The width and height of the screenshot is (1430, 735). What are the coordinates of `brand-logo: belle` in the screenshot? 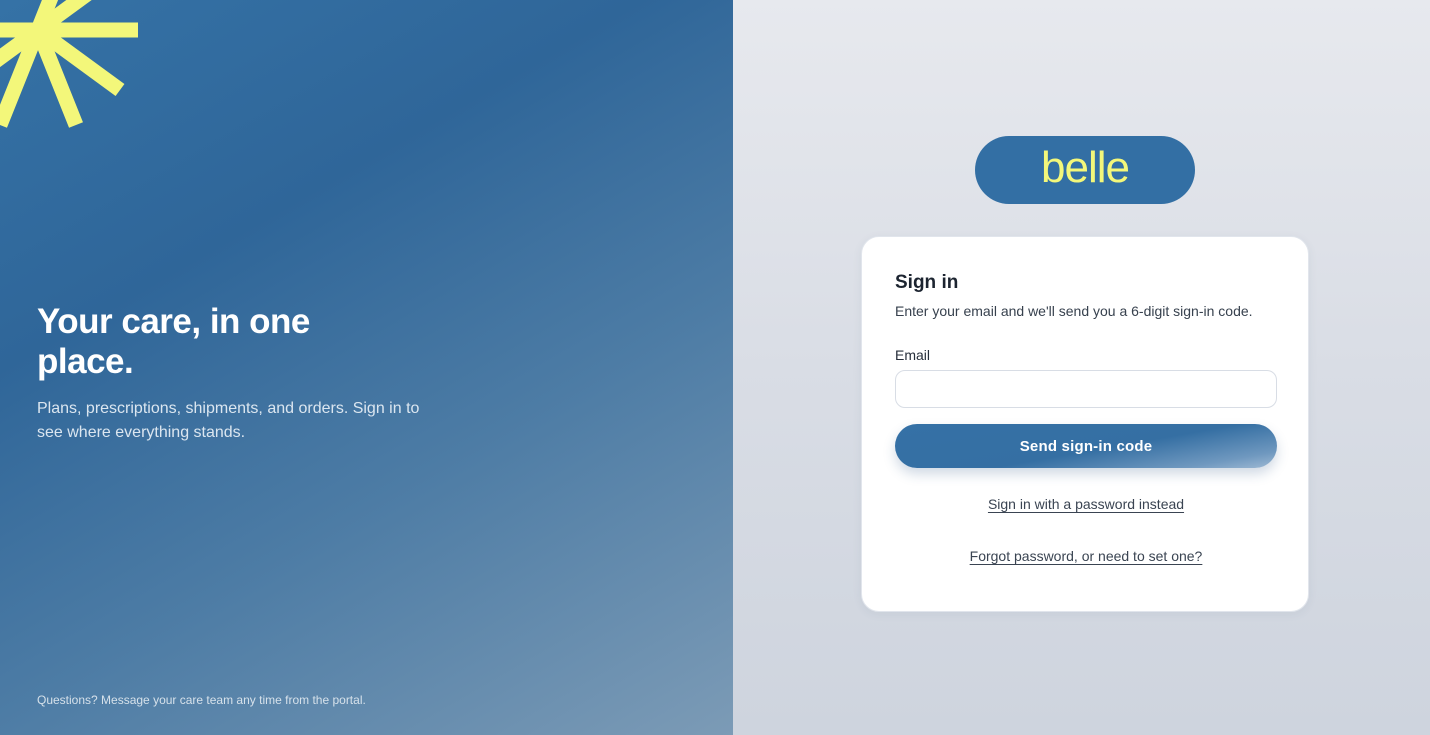 It's located at (1085, 170).